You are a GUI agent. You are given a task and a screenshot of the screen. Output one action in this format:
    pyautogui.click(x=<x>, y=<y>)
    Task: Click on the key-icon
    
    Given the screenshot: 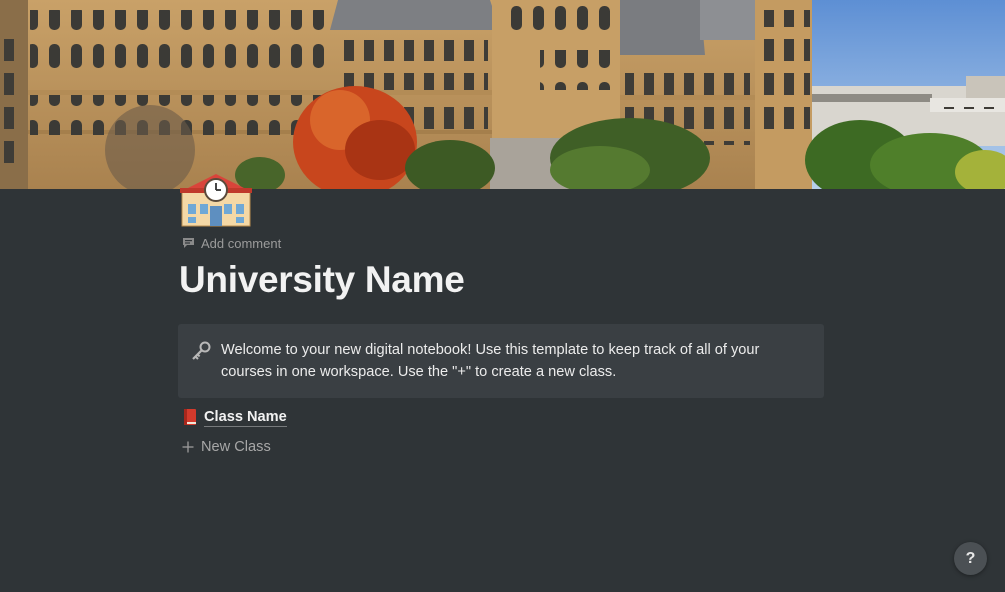 What is the action you would take?
    pyautogui.click(x=201, y=351)
    